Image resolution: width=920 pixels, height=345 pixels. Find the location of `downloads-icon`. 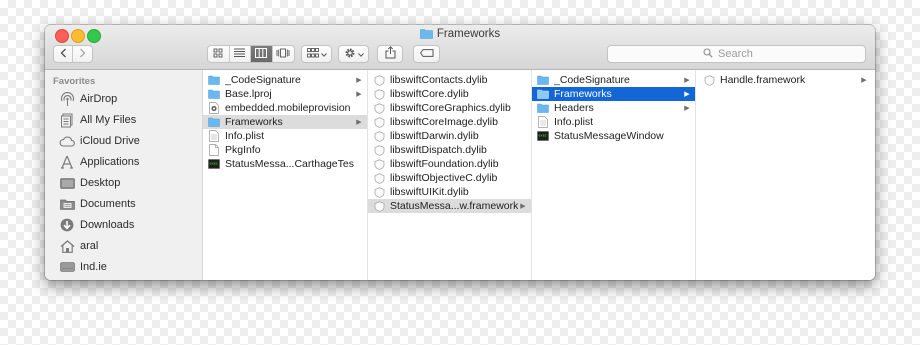

downloads-icon is located at coordinates (67, 225).